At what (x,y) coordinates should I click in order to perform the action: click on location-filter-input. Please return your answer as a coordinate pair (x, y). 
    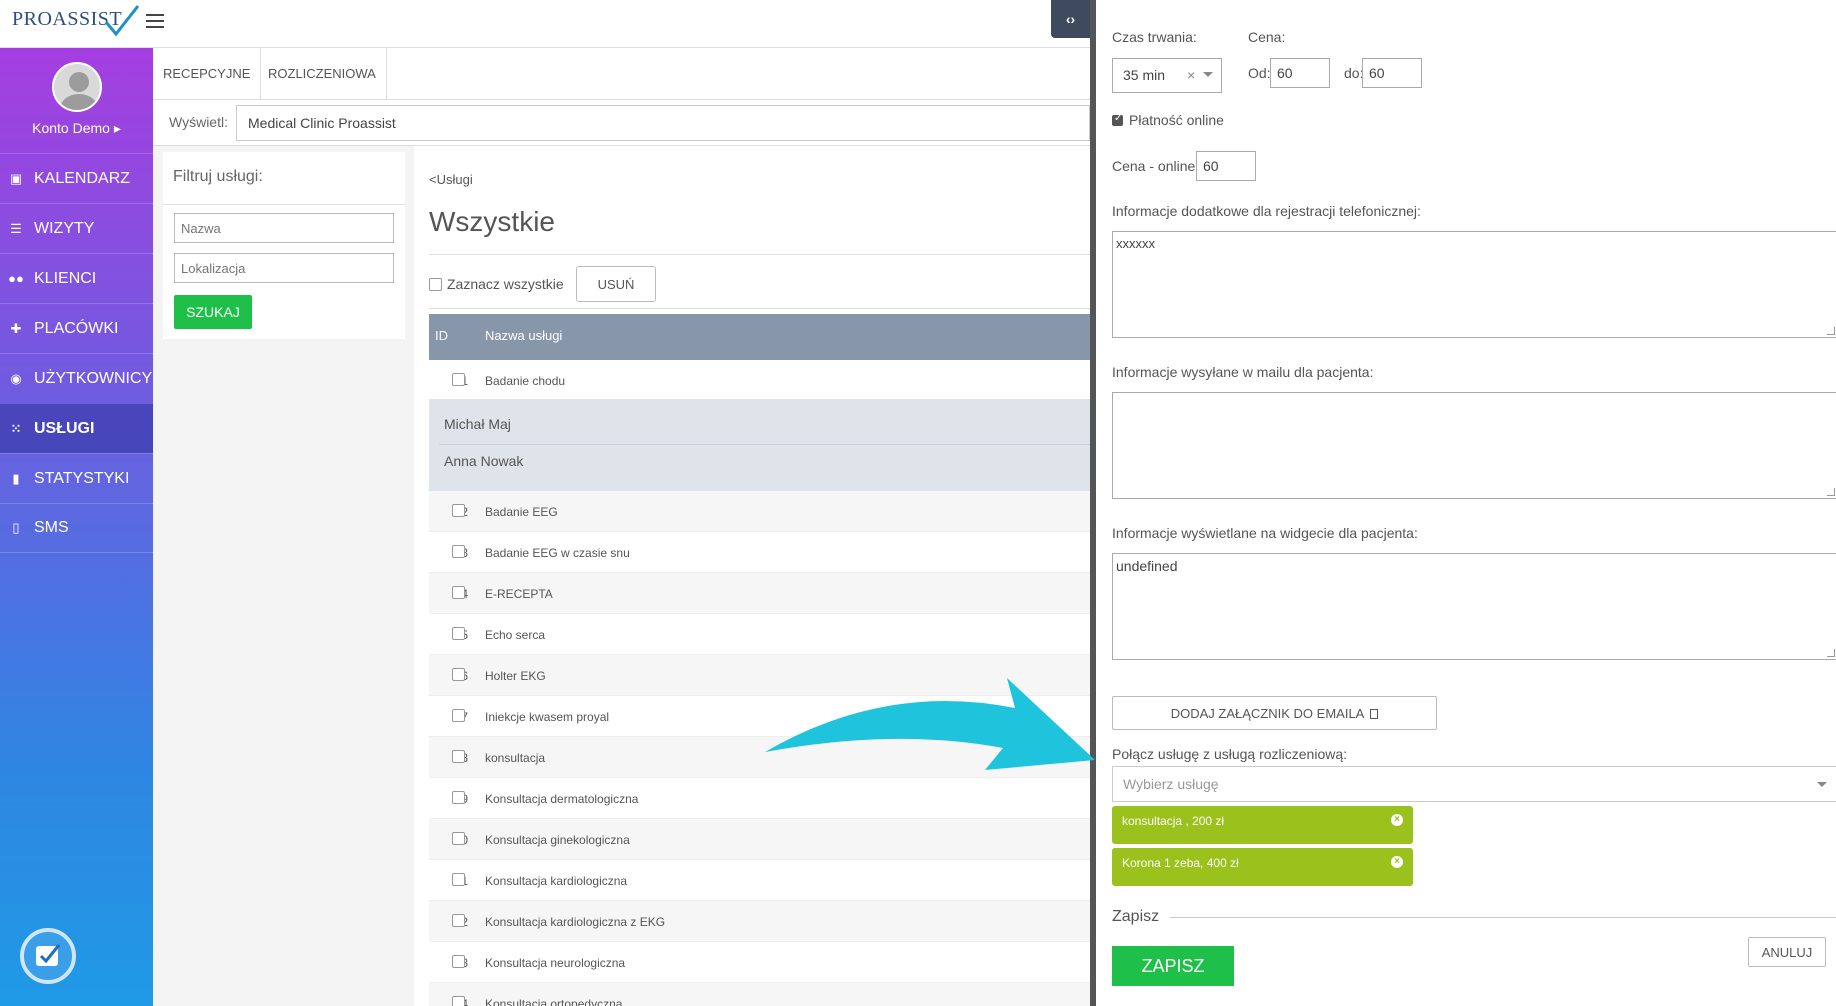
    Looking at the image, I should click on (284, 268).